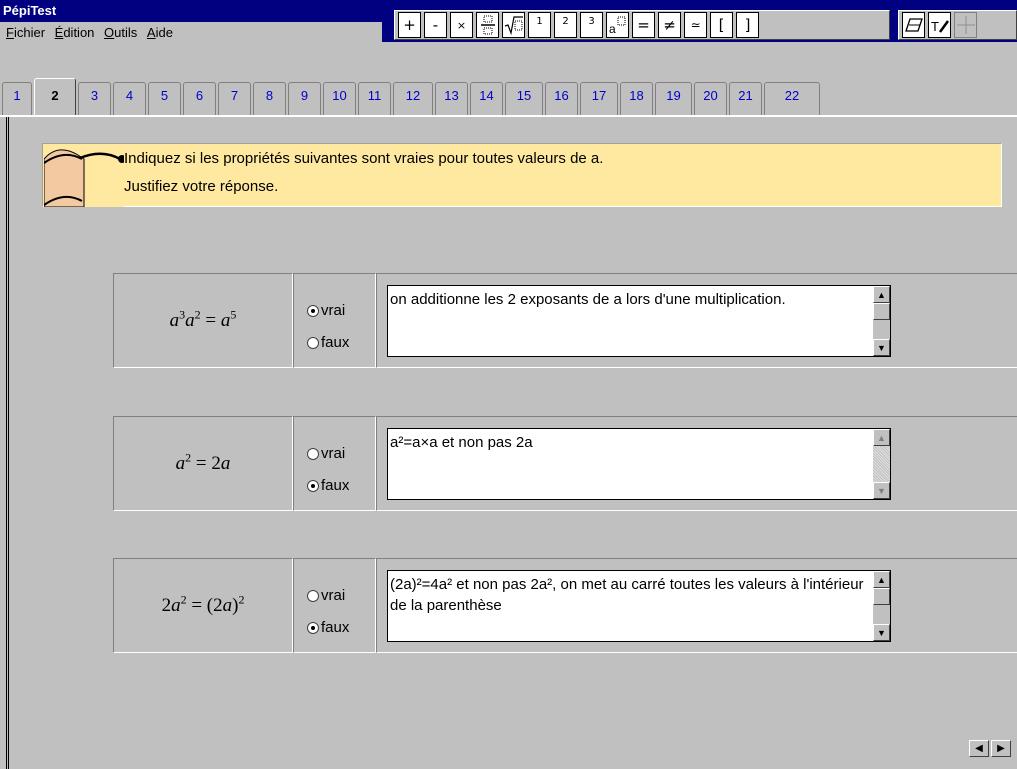 The width and height of the screenshot is (1017, 769). Describe the element at coordinates (539, 25) in the screenshot. I see `superscript-1-button: 1` at that location.